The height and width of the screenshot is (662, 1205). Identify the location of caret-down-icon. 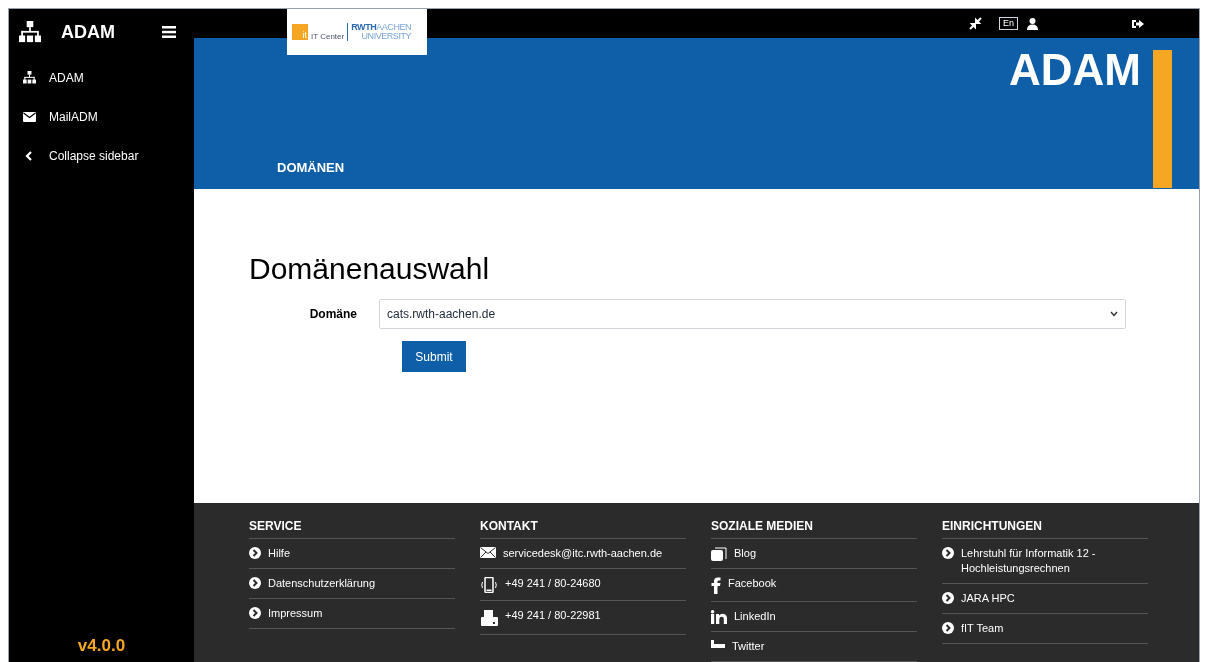
(1114, 314).